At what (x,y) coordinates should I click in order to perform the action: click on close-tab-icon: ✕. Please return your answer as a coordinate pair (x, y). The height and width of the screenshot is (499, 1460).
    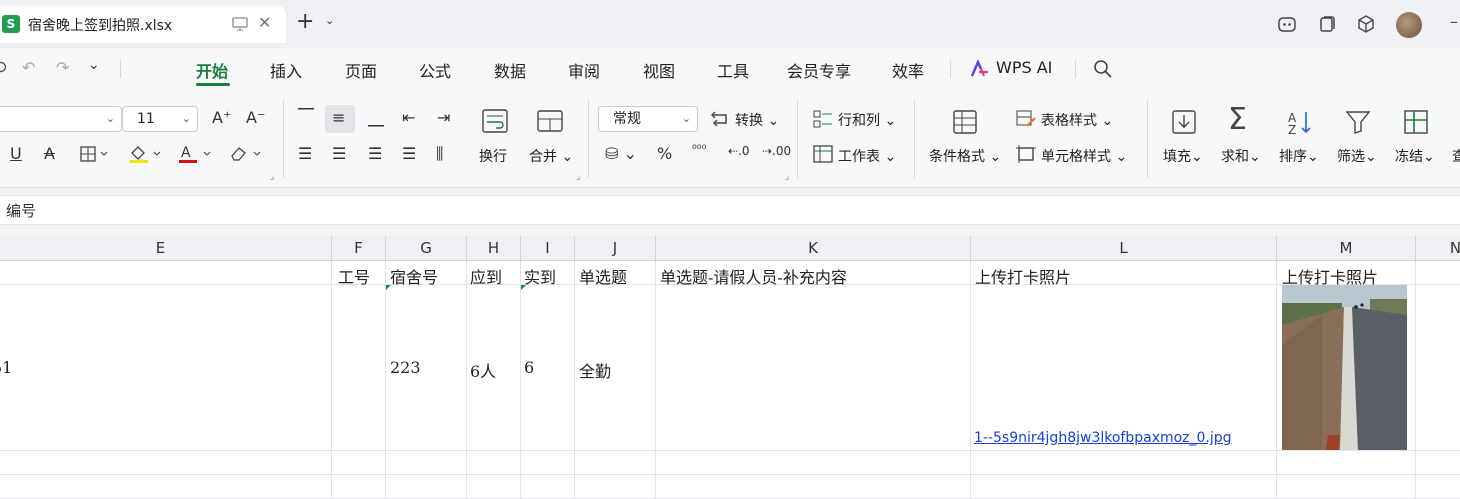
    Looking at the image, I should click on (264, 22).